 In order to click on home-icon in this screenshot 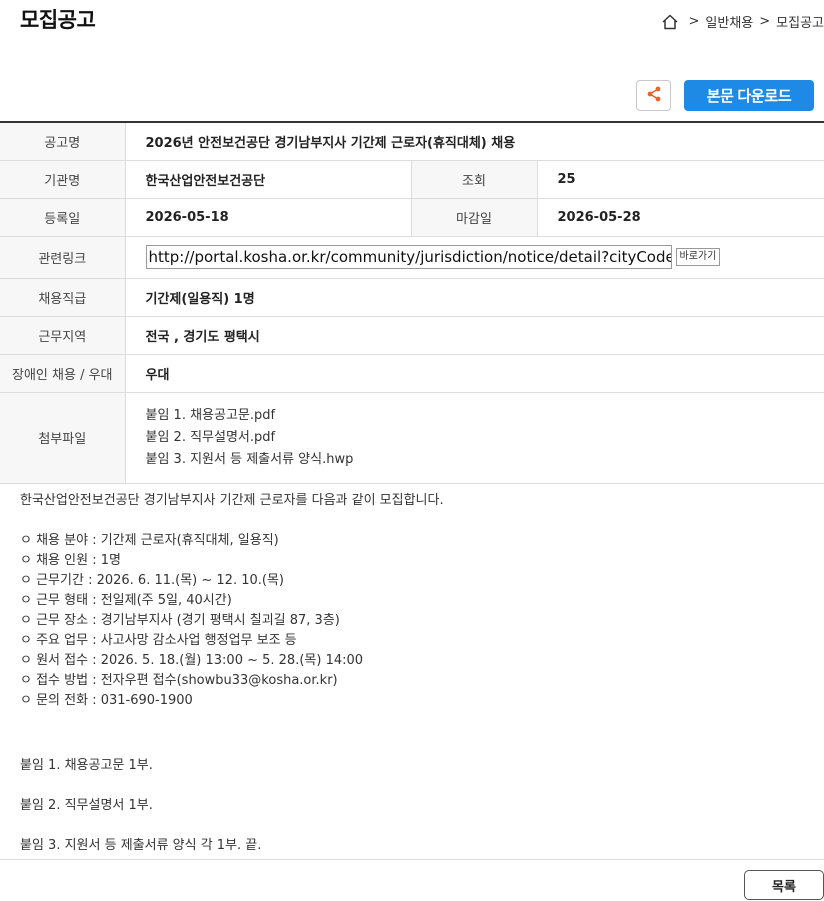, I will do `click(670, 22)`.